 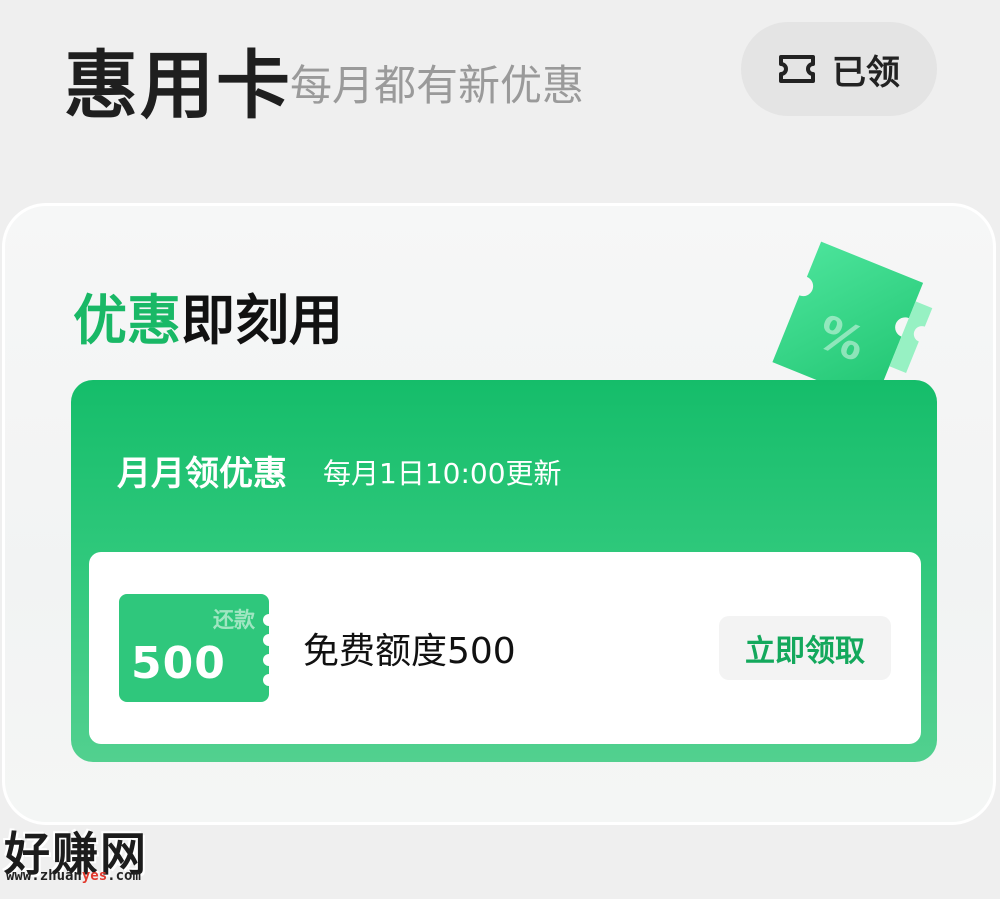 I want to click on card-update-note: 每月1日10:00更新, so click(x=442, y=473).